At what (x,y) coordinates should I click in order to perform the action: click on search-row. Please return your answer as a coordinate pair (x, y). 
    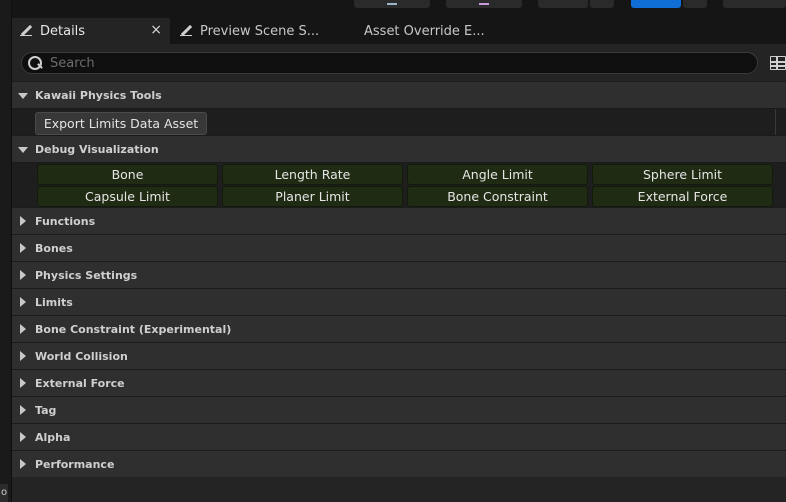
    Looking at the image, I should click on (399, 63).